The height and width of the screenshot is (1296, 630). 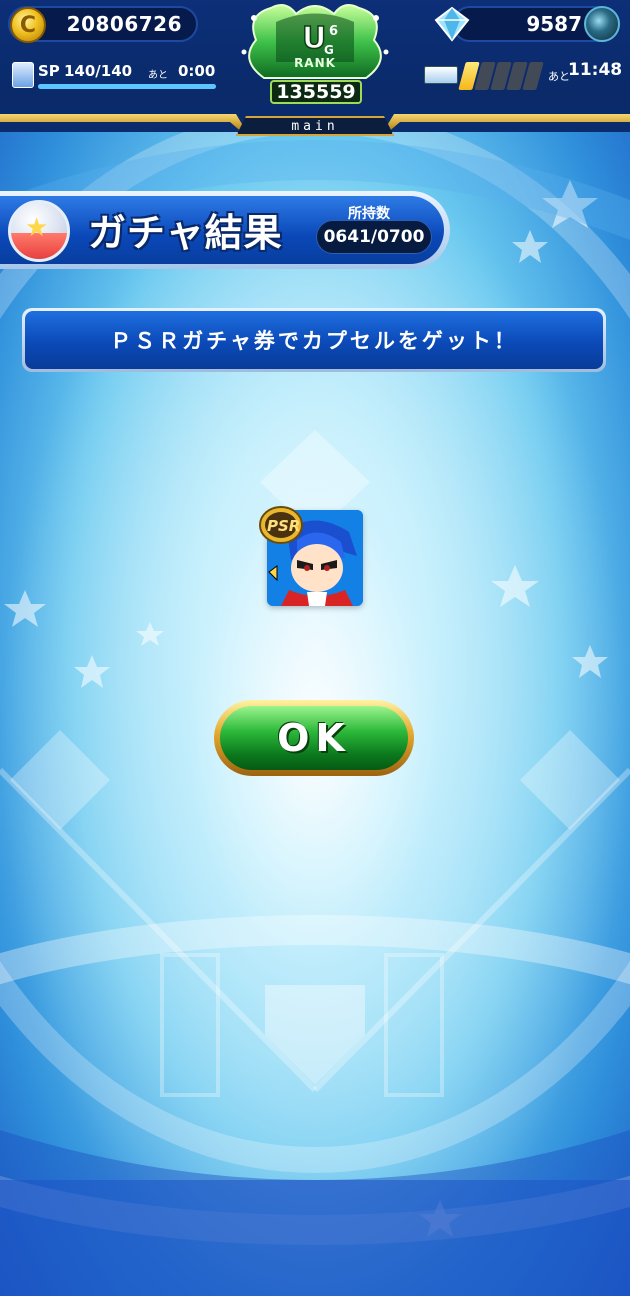 I want to click on sp-remaining-label: あと, so click(x=158, y=75).